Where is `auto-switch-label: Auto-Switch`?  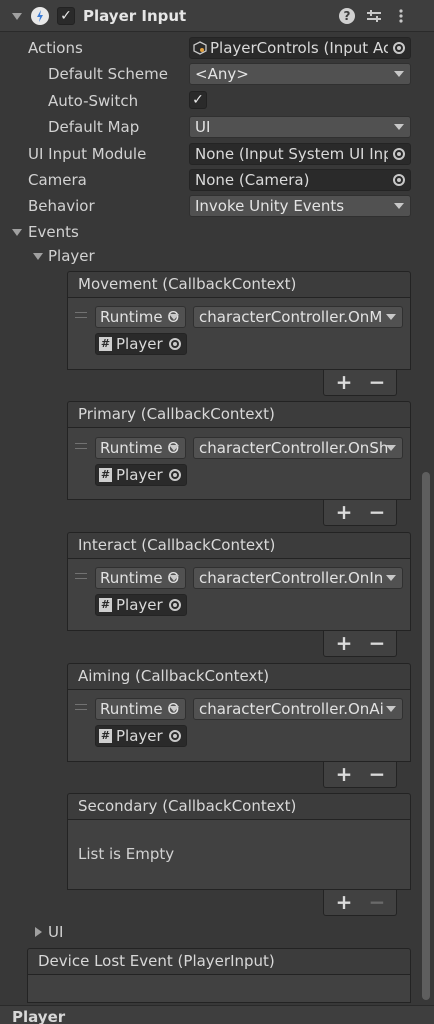 auto-switch-label: Auto-Switch is located at coordinates (93, 101).